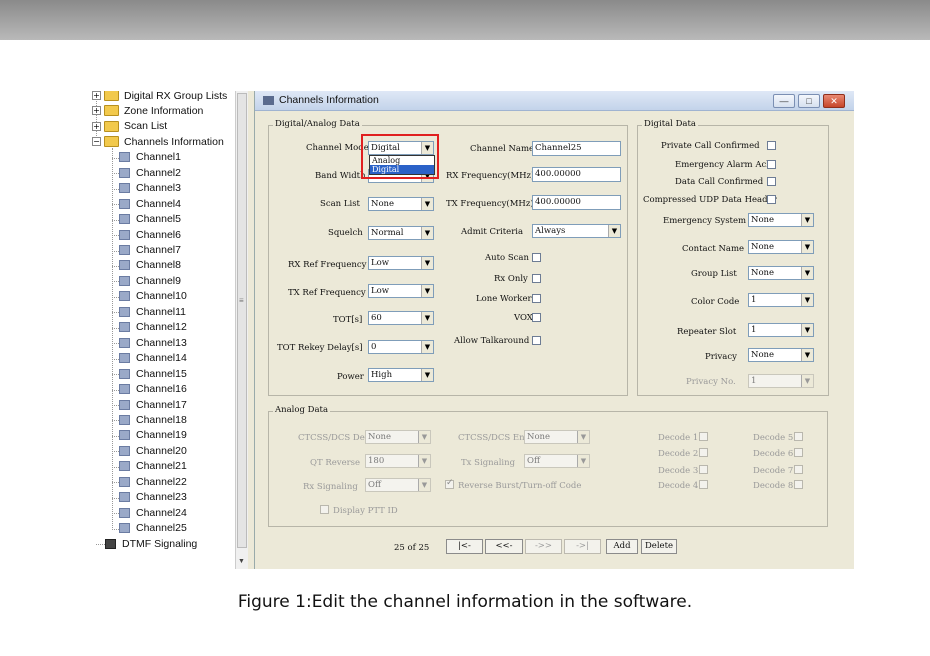 The height and width of the screenshot is (656, 930). What do you see at coordinates (809, 101) in the screenshot?
I see `maximize-button: □` at bounding box center [809, 101].